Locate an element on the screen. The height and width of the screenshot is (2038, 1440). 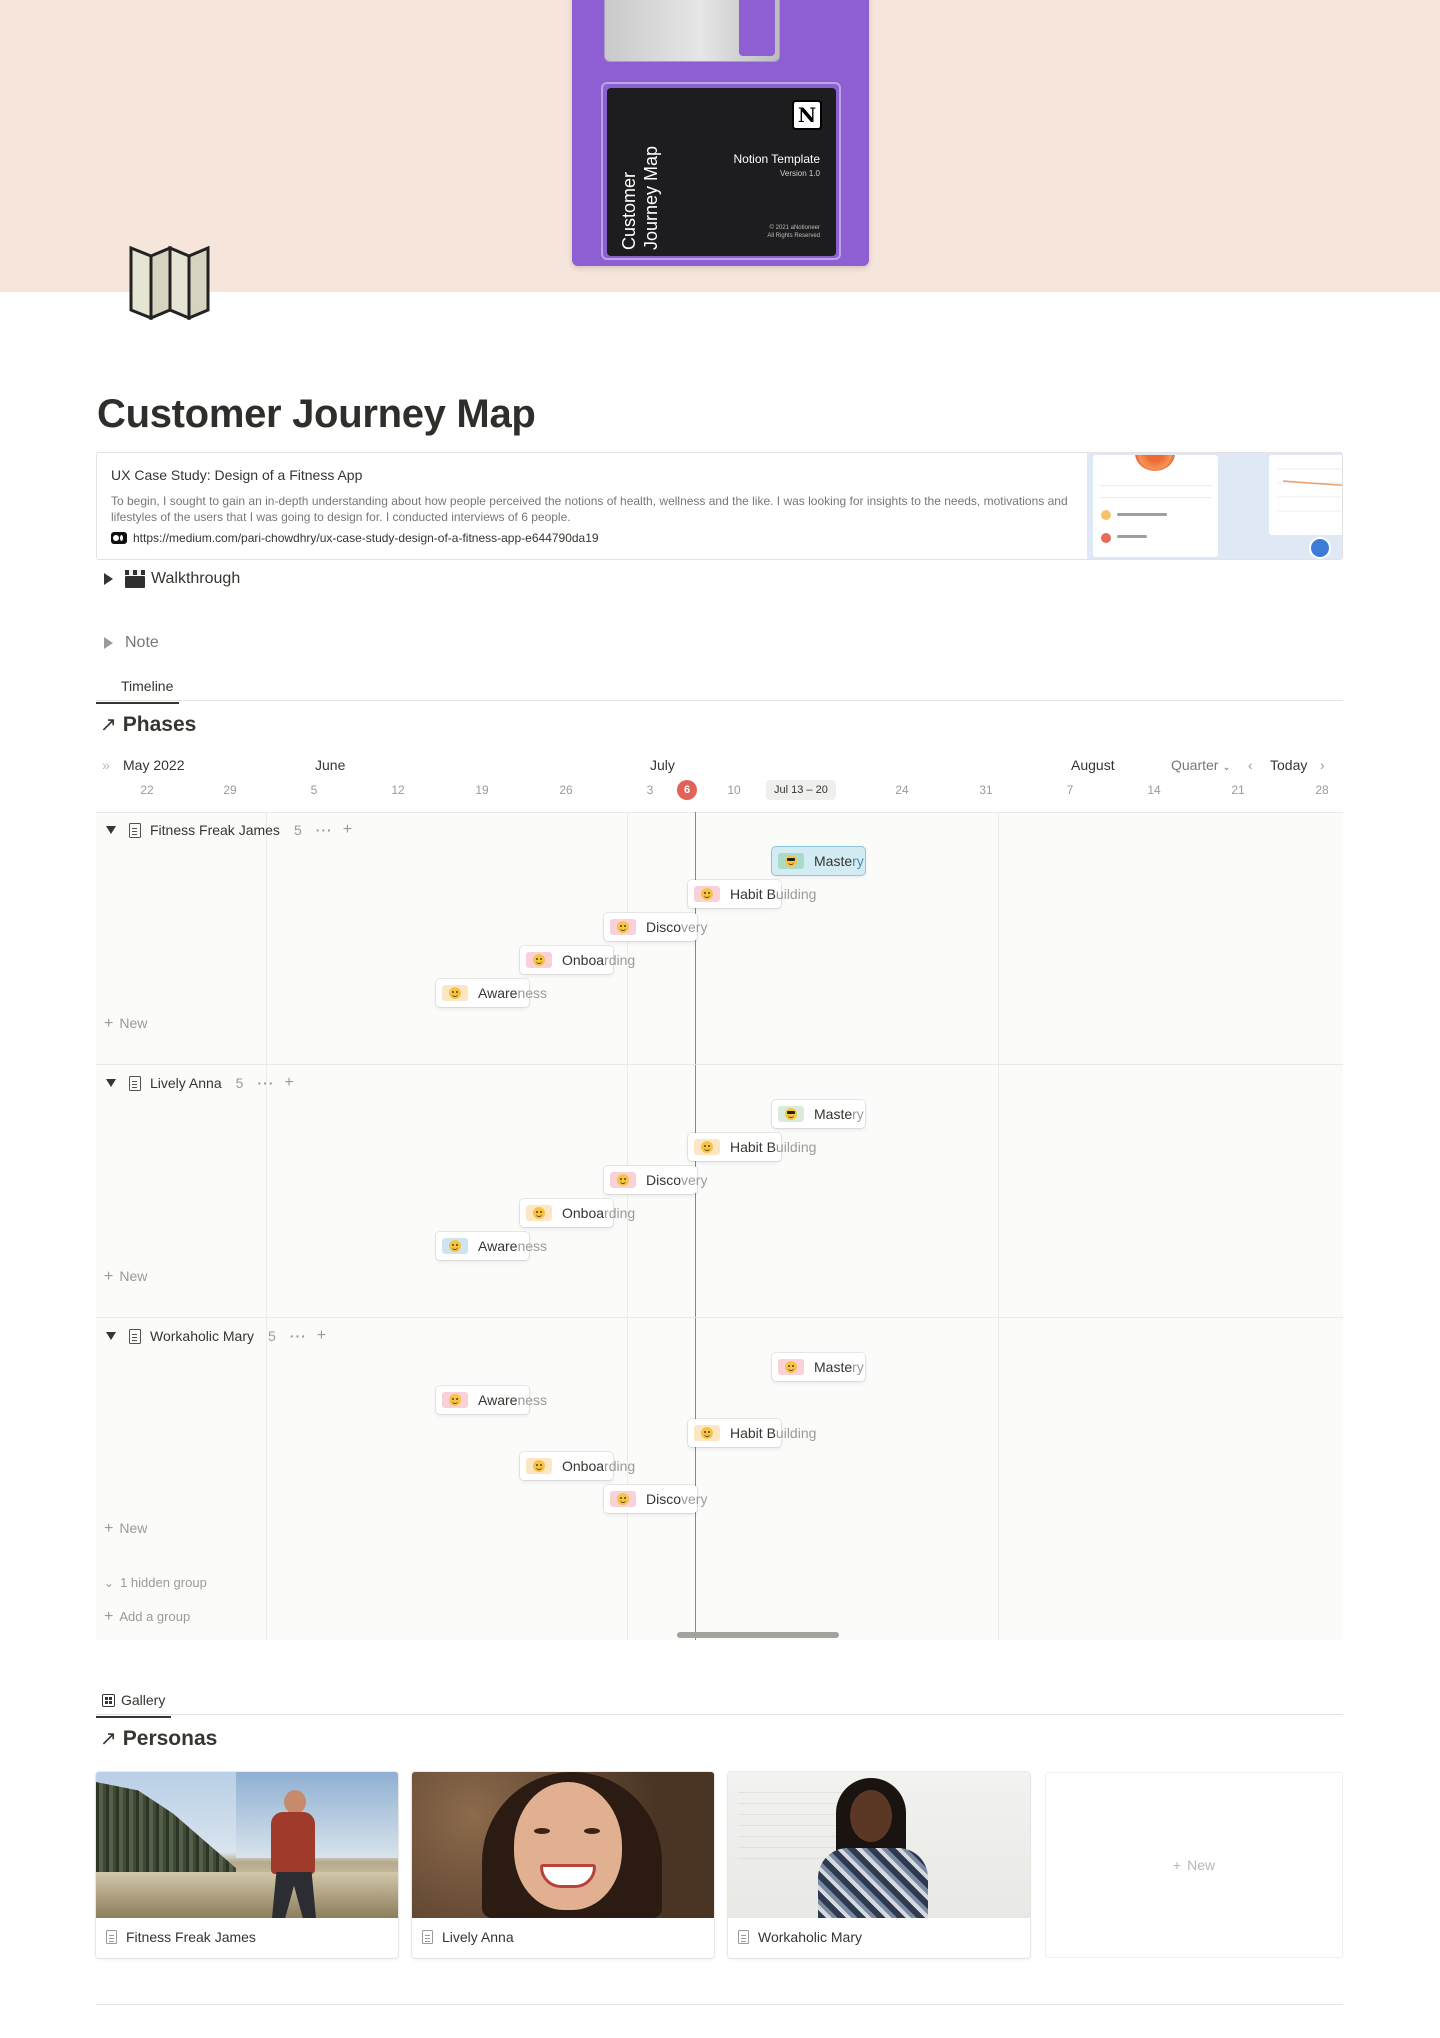
card-label: Onboa is located at coordinates (583, 960).